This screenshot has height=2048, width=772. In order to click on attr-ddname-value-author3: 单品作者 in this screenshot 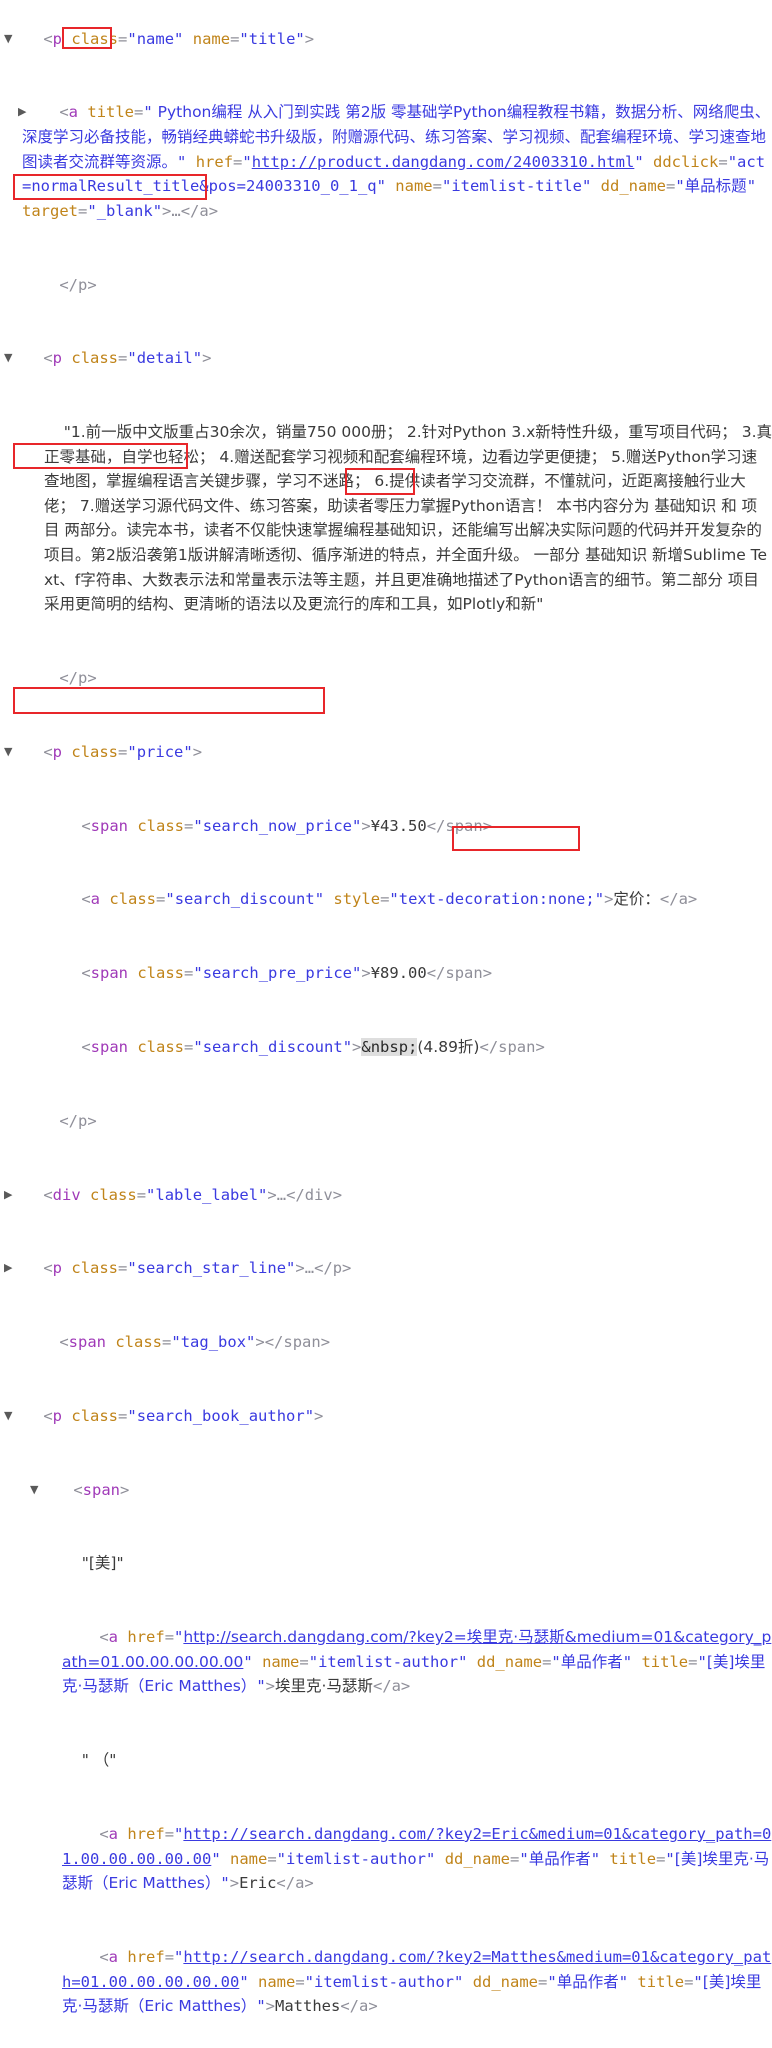, I will do `click(588, 1982)`.